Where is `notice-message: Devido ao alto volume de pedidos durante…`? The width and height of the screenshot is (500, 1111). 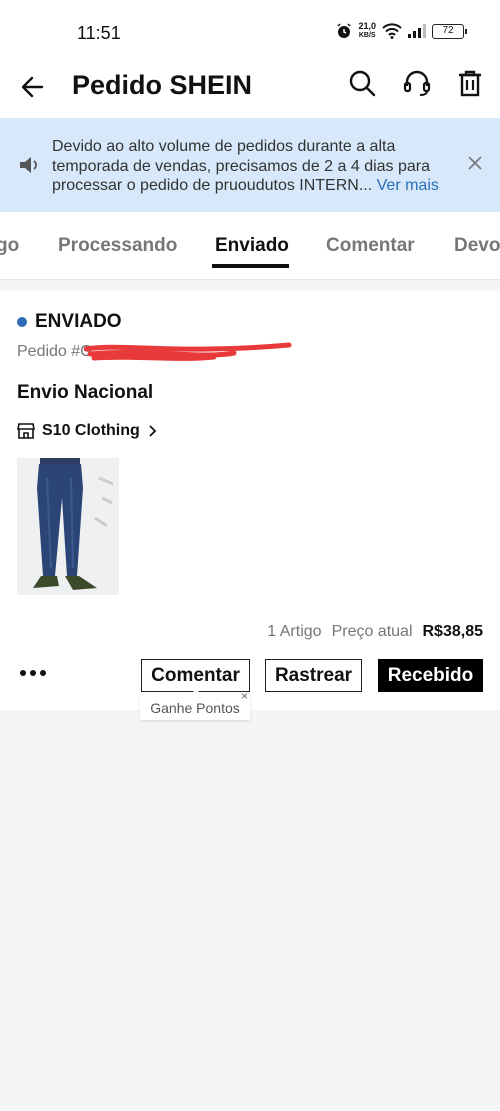 notice-message: Devido ao alto volume de pedidos durante… is located at coordinates (241, 166).